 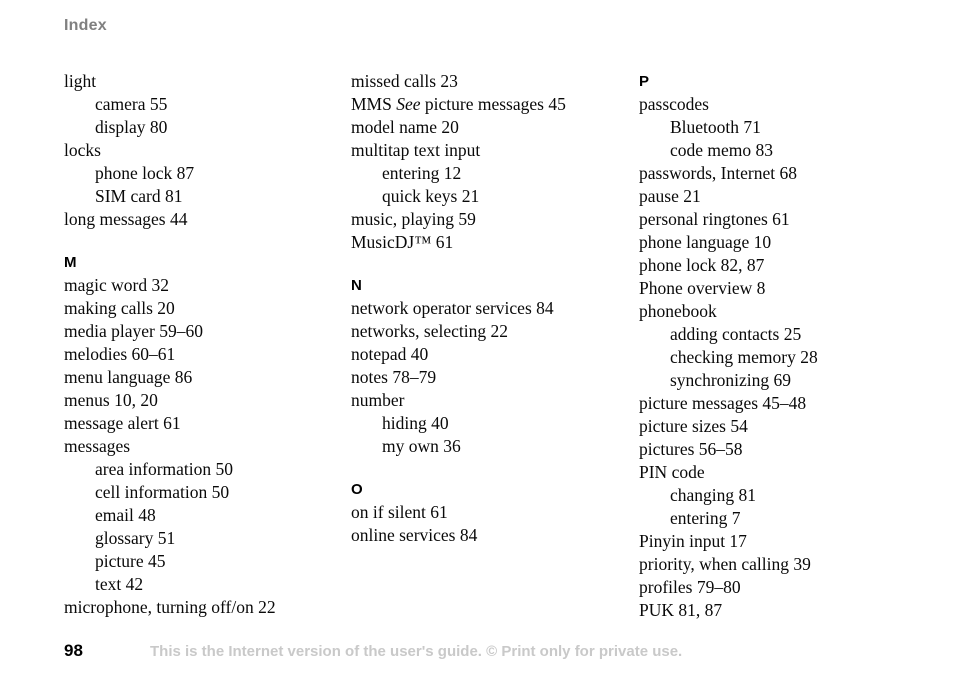 I want to click on index-entry: networks, selecting 22, so click(x=429, y=331).